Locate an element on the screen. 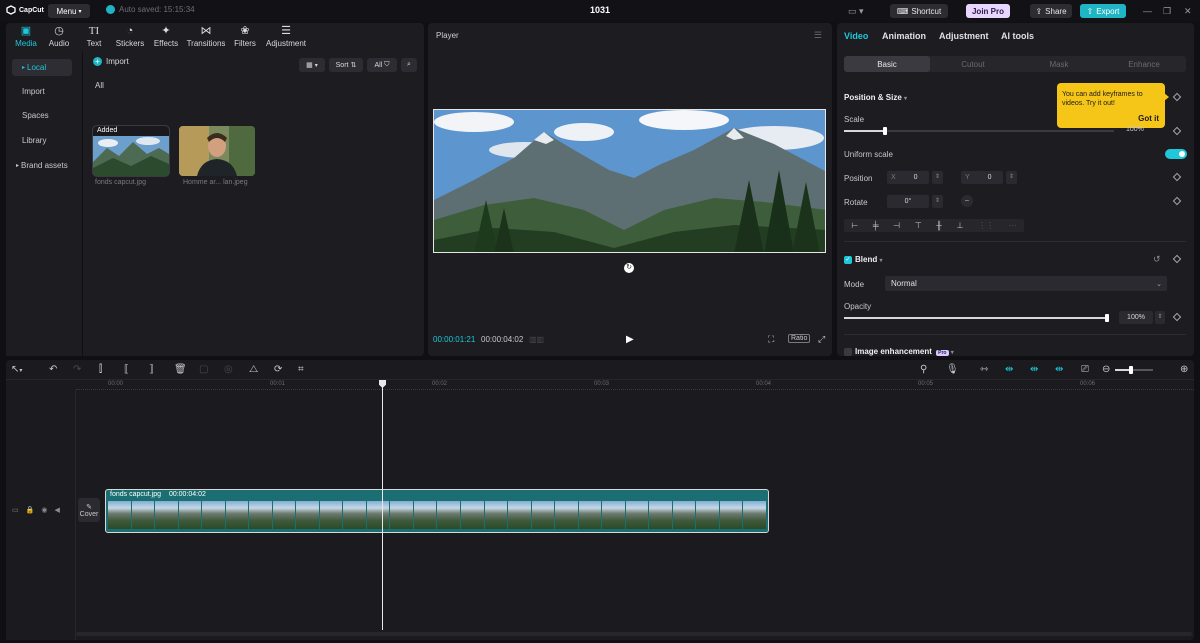 This screenshot has height=643, width=1200. blend-mode-select: Normal ⌄ is located at coordinates (1026, 283).